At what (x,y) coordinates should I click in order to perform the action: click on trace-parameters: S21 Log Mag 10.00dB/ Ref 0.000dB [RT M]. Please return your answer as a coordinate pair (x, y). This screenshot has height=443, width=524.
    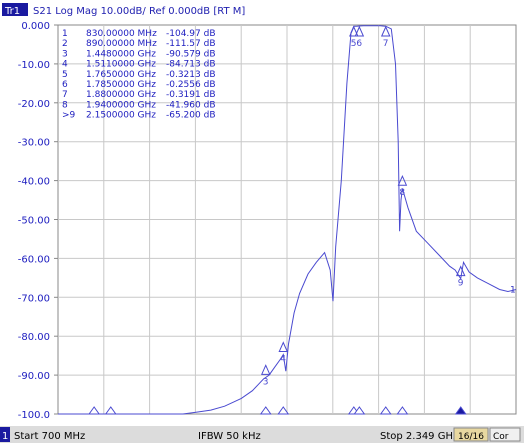
    Looking at the image, I should click on (139, 11).